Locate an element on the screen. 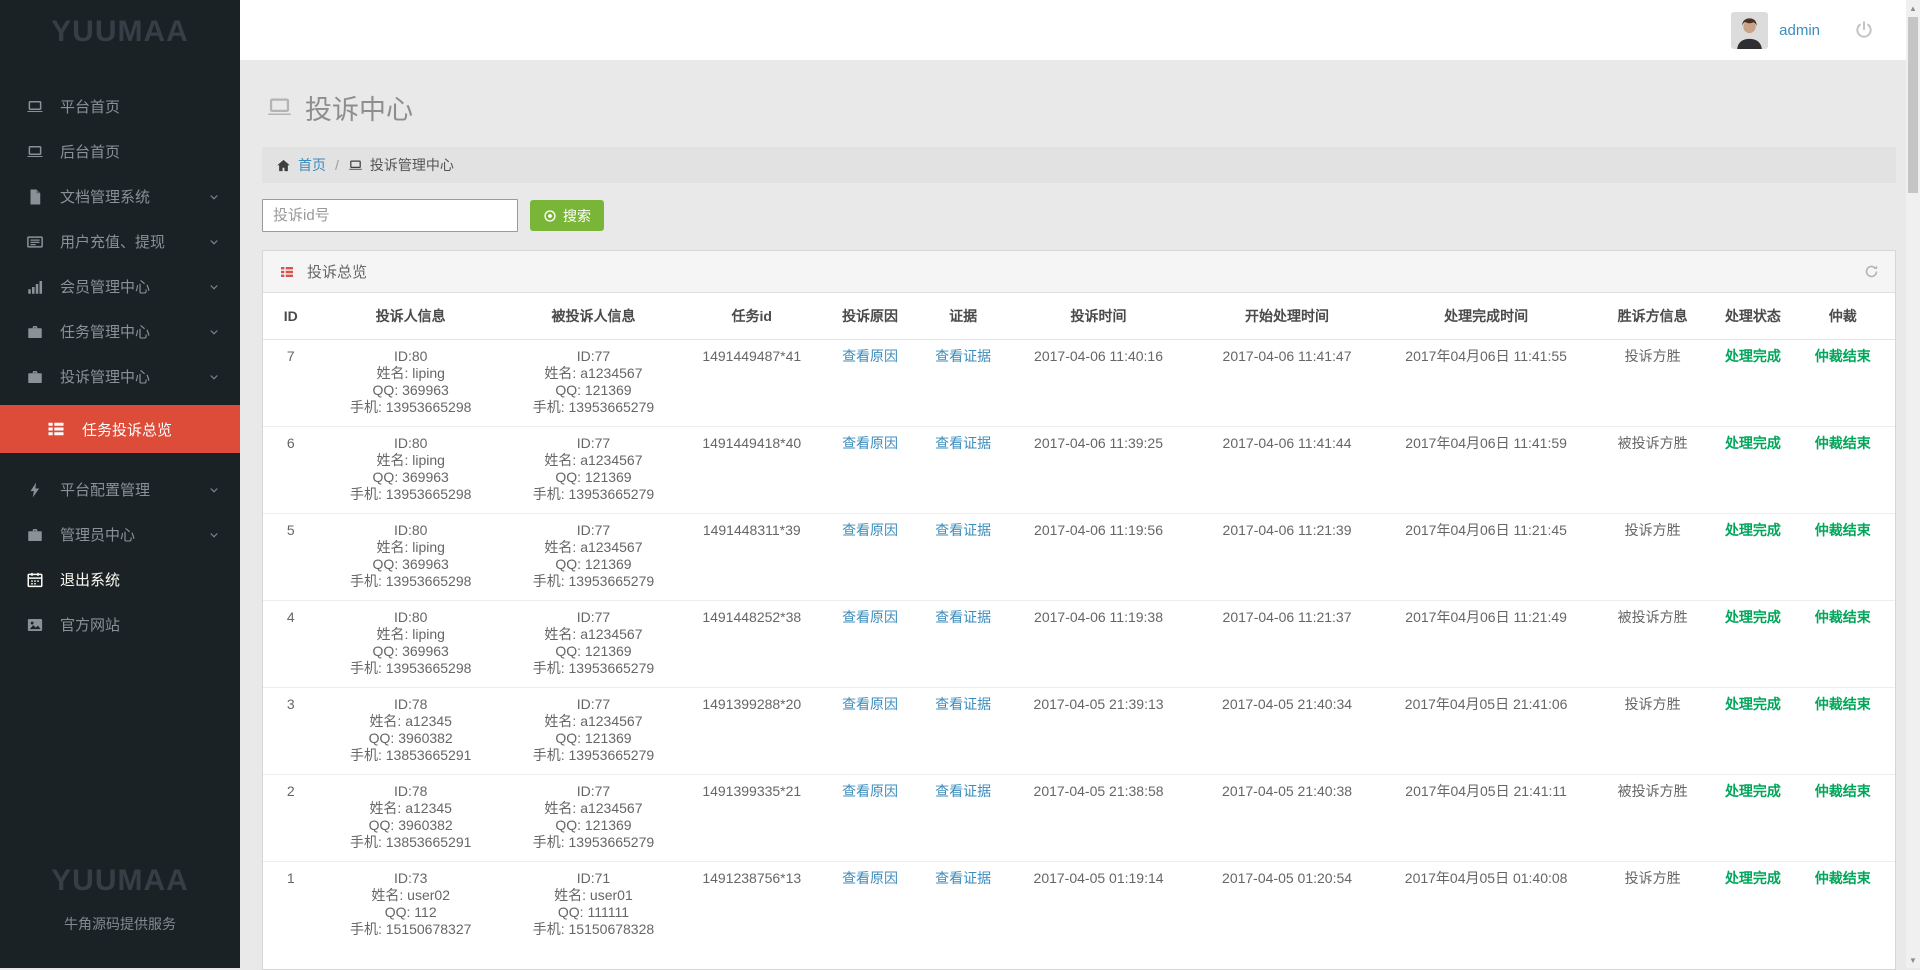 This screenshot has height=970, width=1920. sidebar-item-label: 任务管理中心 is located at coordinates (105, 331).